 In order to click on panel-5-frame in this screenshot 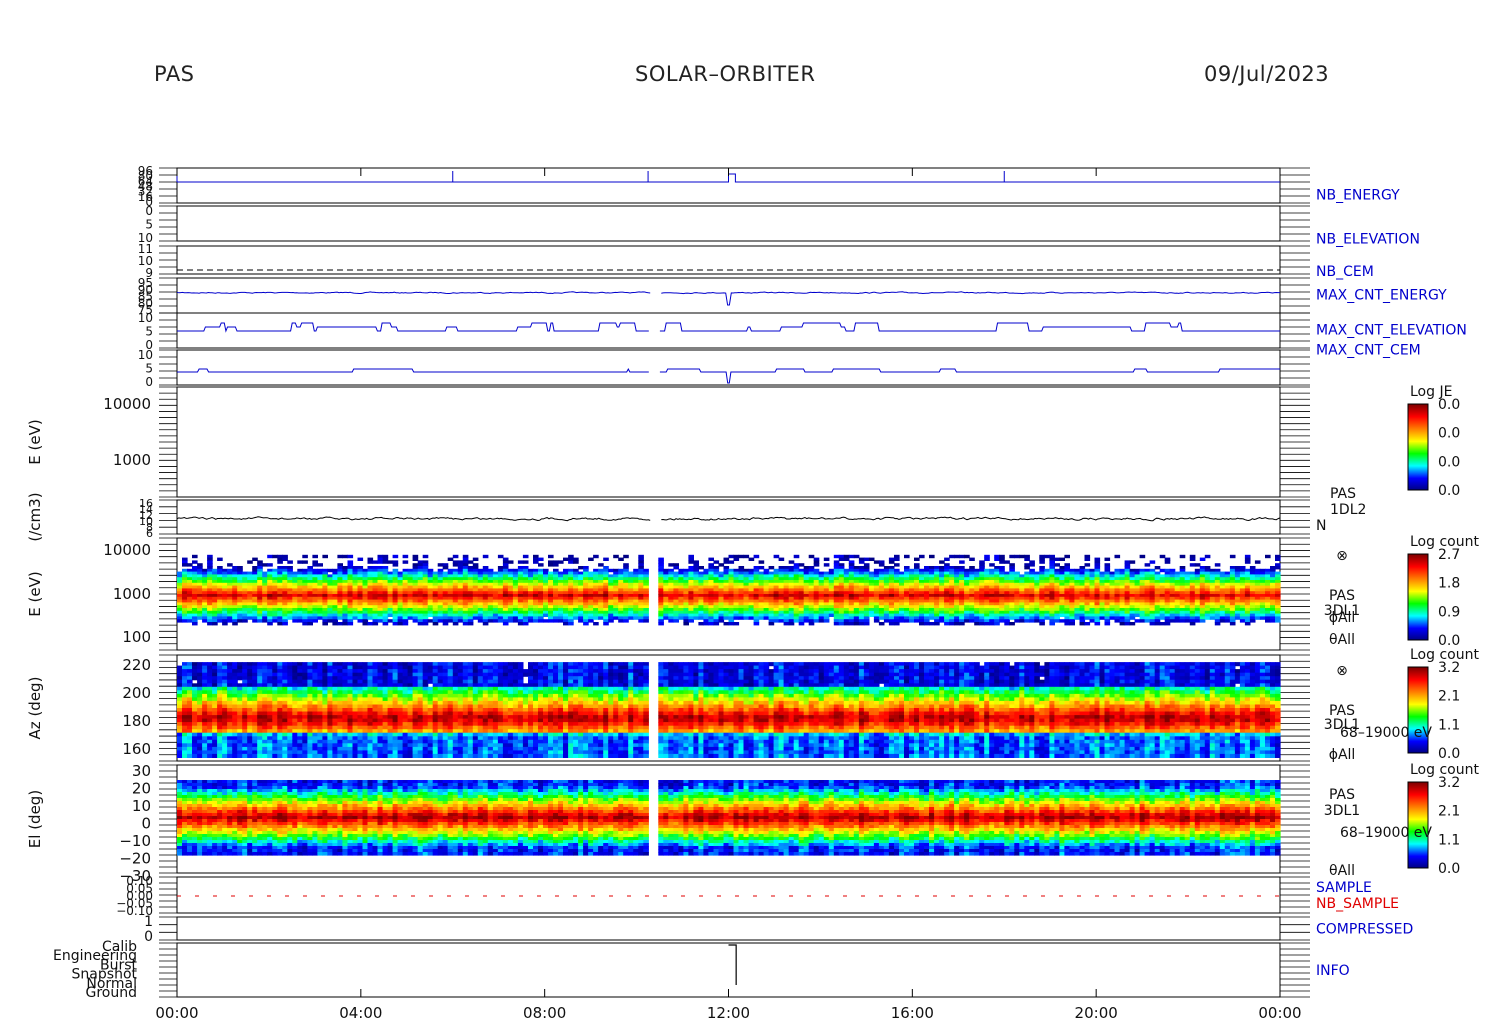, I will do `click(728, 367)`.